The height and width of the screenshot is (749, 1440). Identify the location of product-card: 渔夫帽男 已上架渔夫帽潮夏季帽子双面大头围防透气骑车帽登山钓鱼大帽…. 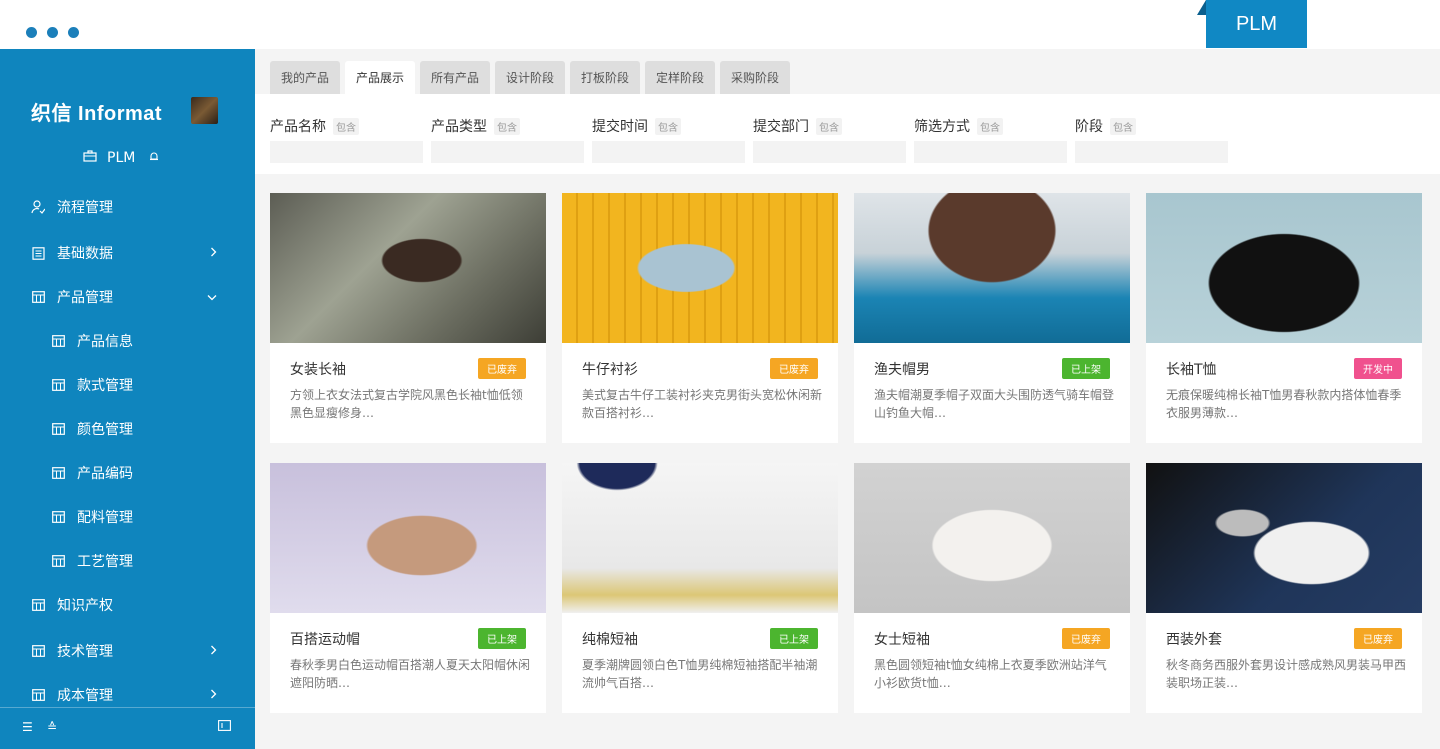
(992, 318).